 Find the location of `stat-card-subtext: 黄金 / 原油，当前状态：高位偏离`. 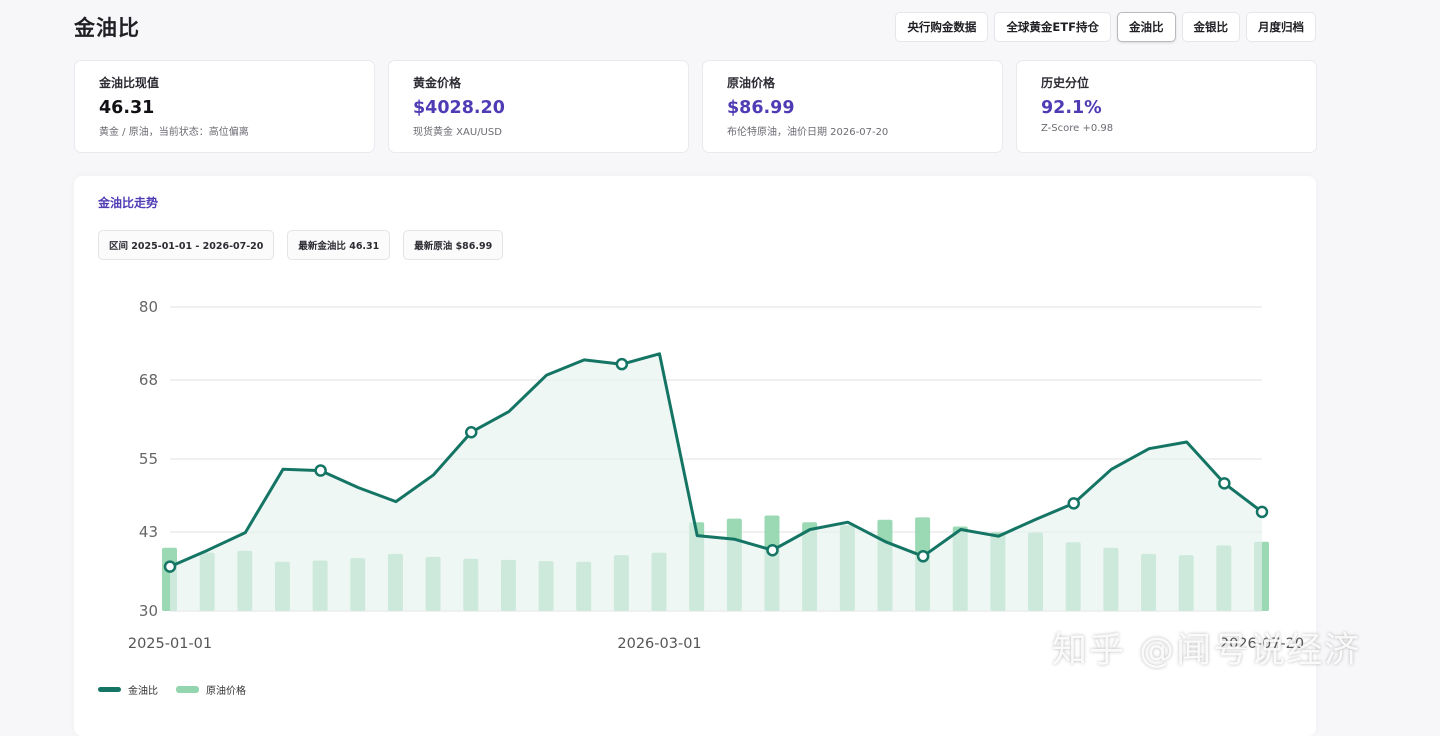

stat-card-subtext: 黄金 / 原油，当前状态：高位偏离 is located at coordinates (174, 132).